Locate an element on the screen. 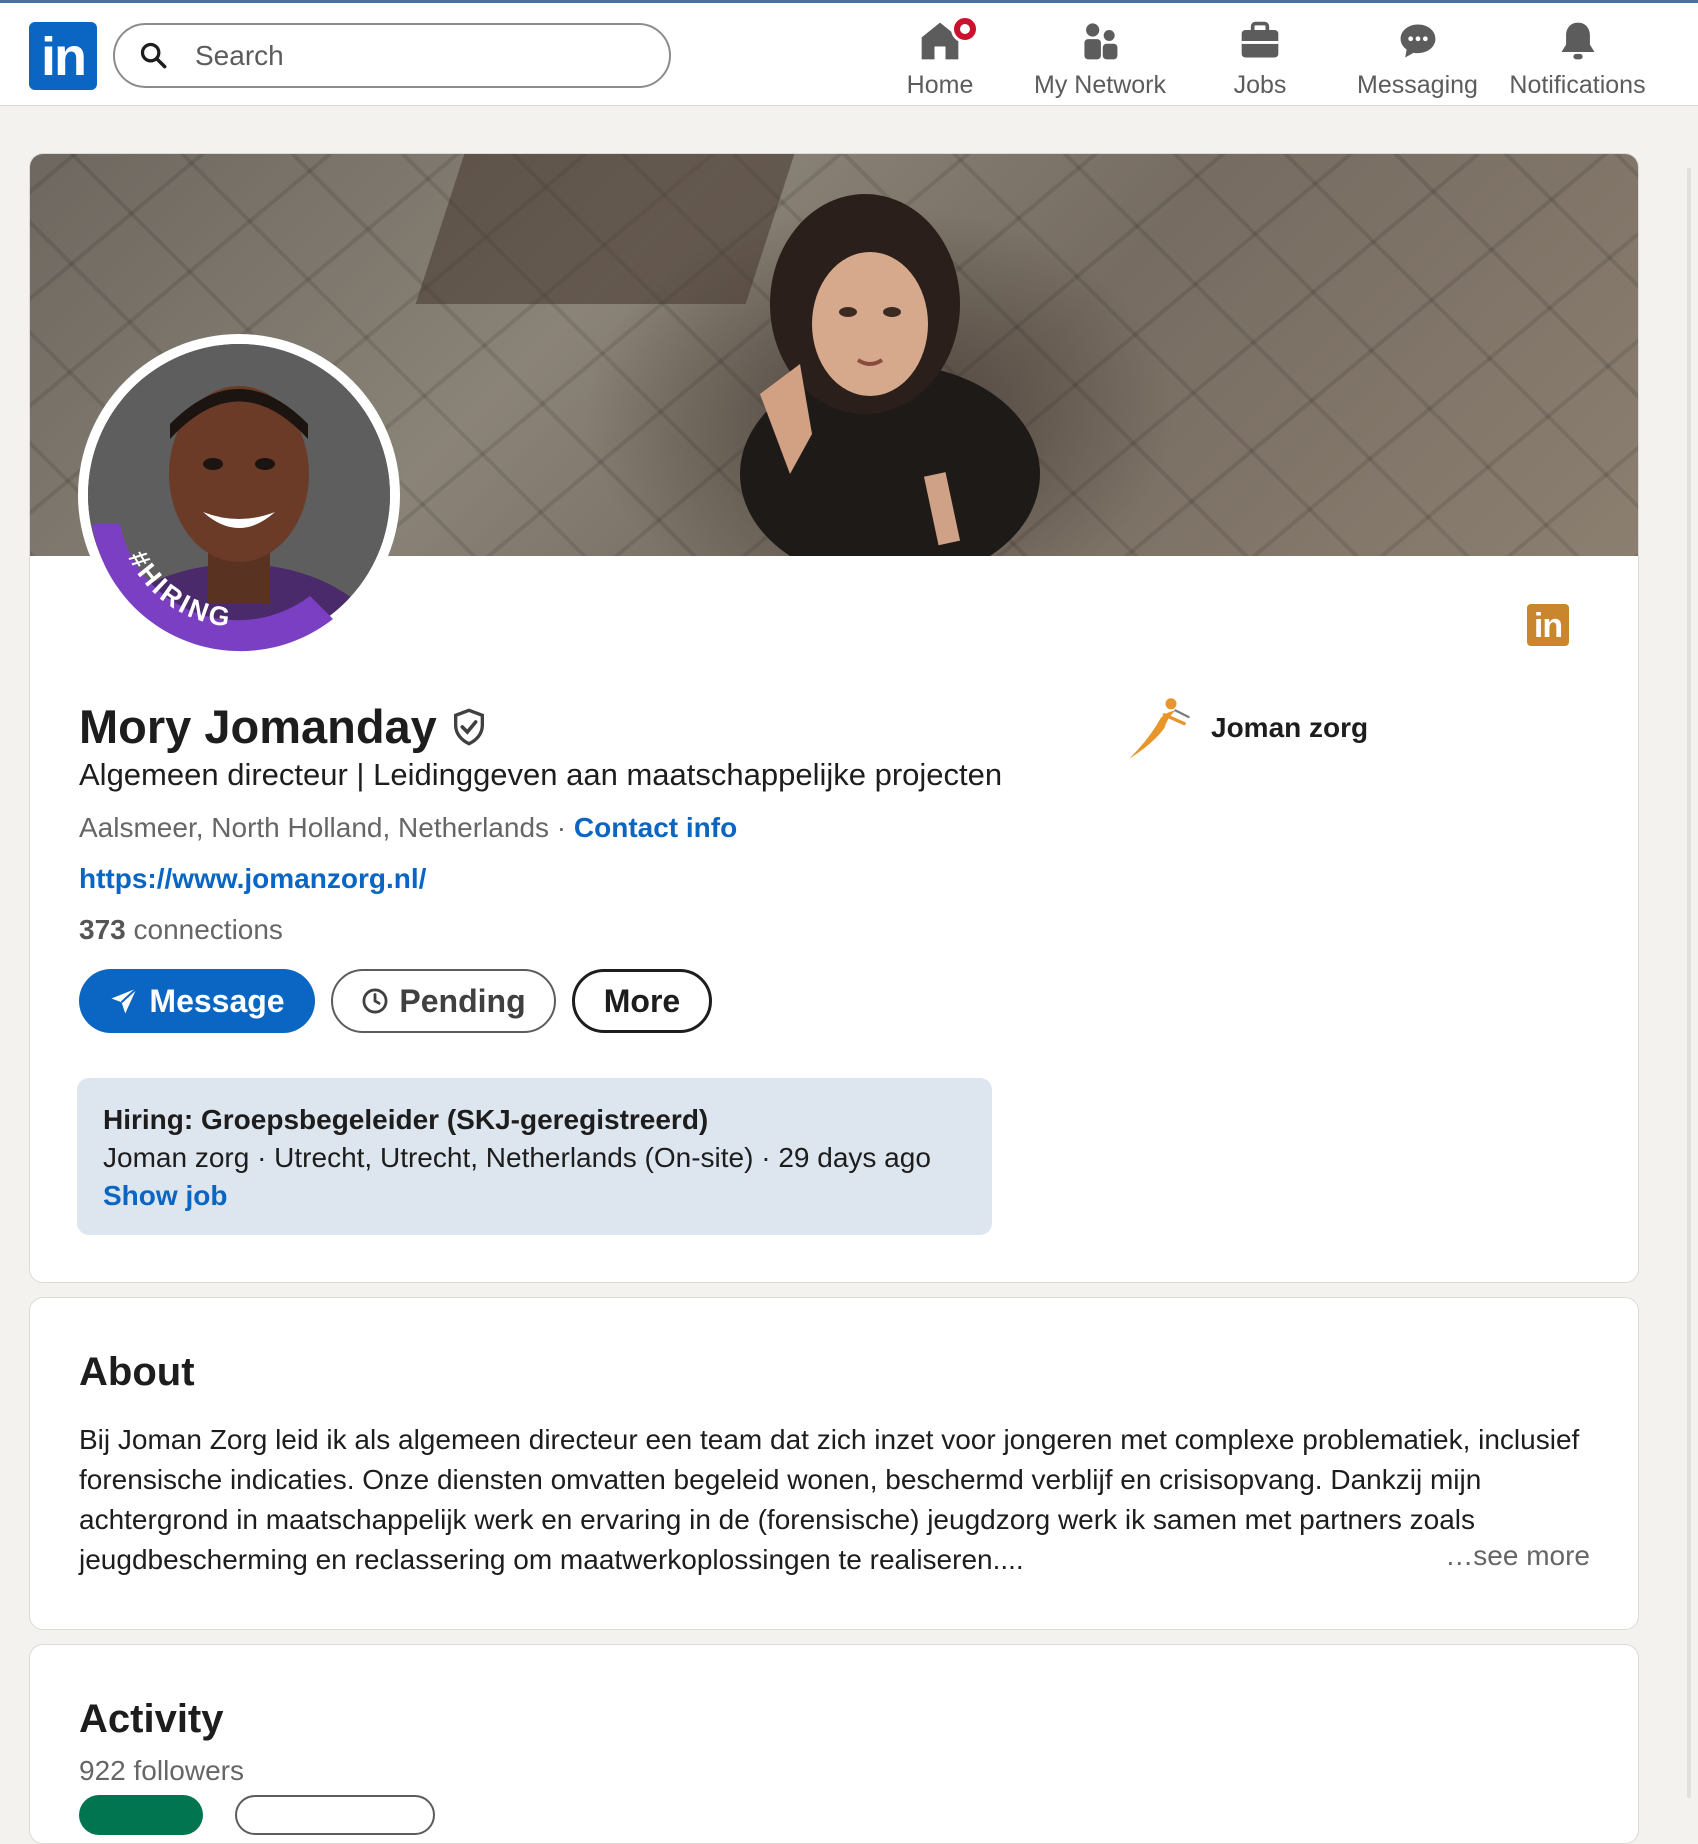 This screenshot has width=1698, height=1844. activity-primary-button is located at coordinates (141, 1815).